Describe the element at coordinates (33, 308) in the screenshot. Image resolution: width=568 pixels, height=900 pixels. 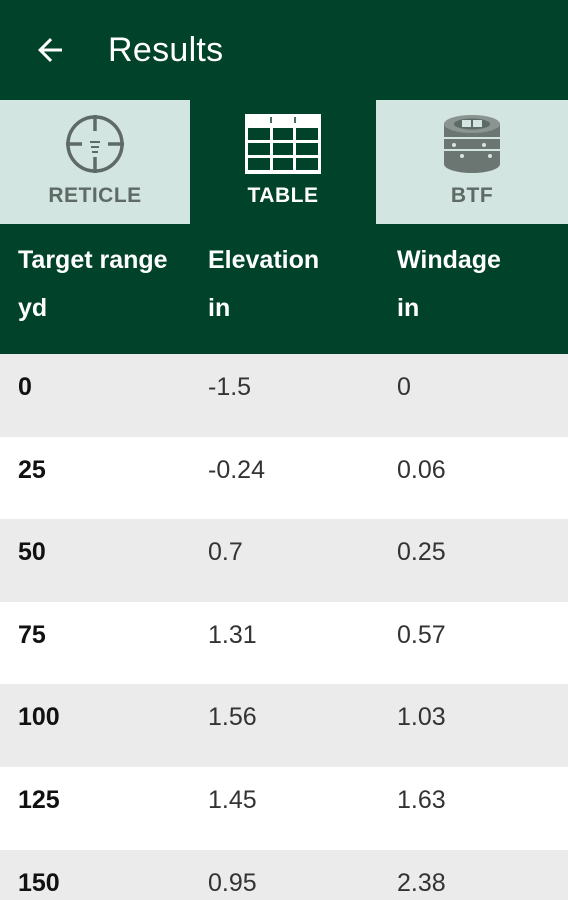
I see `header-unit: yd` at that location.